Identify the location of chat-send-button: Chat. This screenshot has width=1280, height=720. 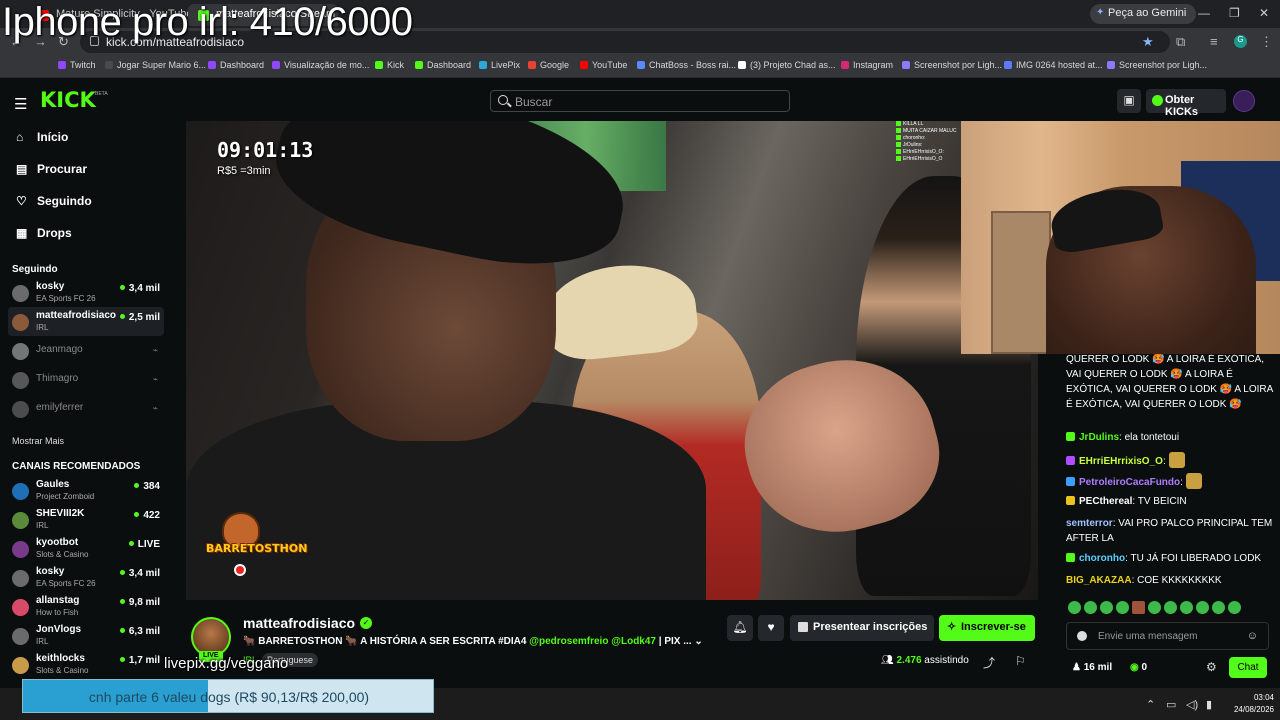
(1248, 667).